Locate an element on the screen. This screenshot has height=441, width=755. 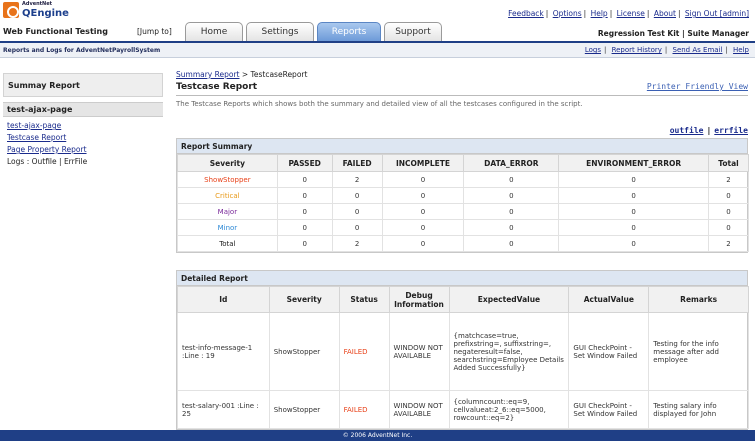
breadcrumb: Summary Report > TestcaseReport is located at coordinates (462, 76).